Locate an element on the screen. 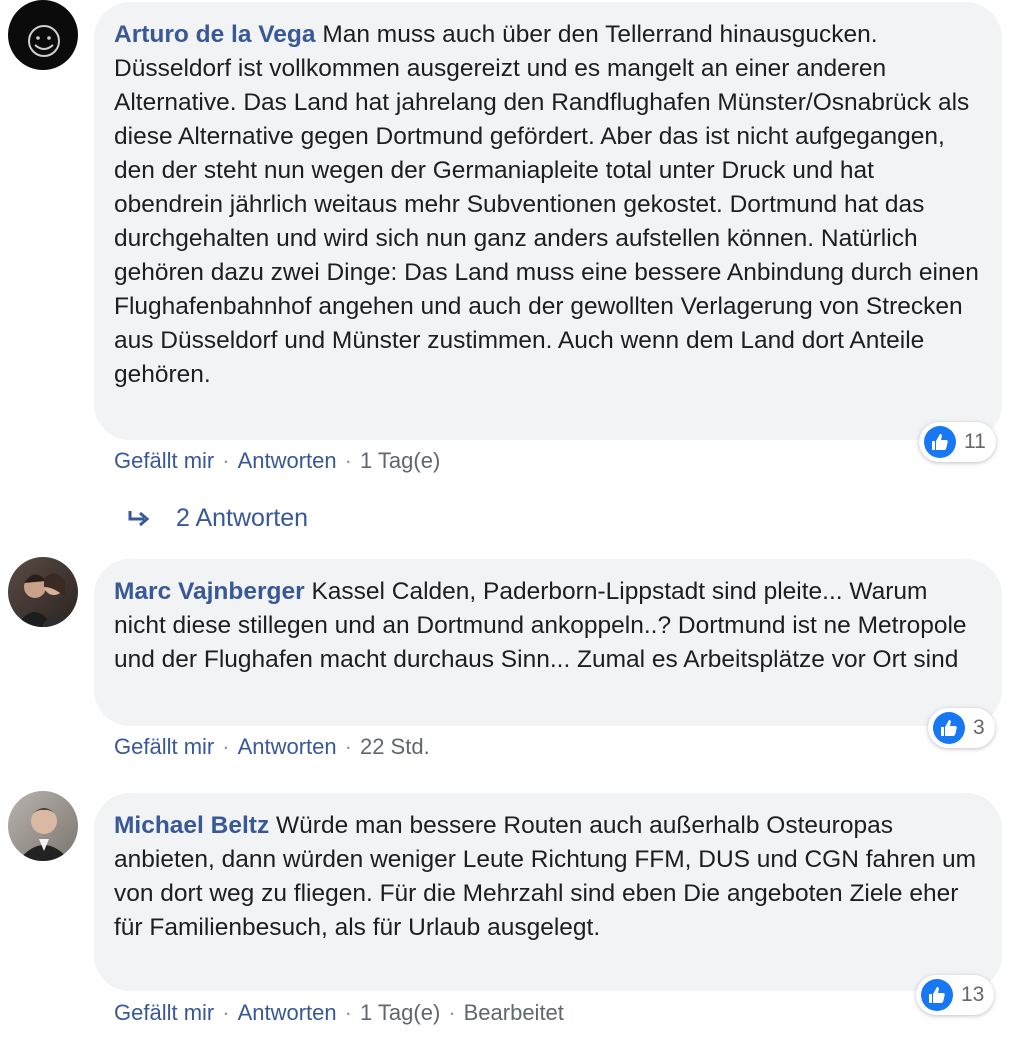 This screenshot has height=1039, width=1024. comment-author: Marc Vajnberger is located at coordinates (209, 591).